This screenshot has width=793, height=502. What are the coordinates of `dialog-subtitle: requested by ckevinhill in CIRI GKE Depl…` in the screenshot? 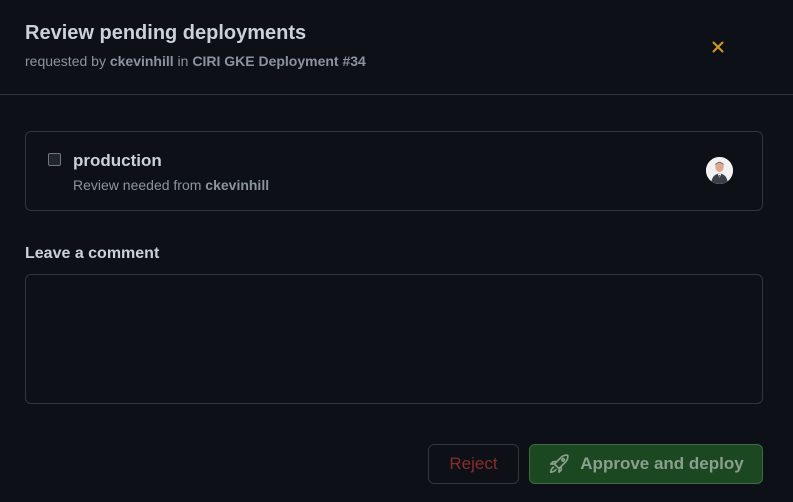 It's located at (195, 61).